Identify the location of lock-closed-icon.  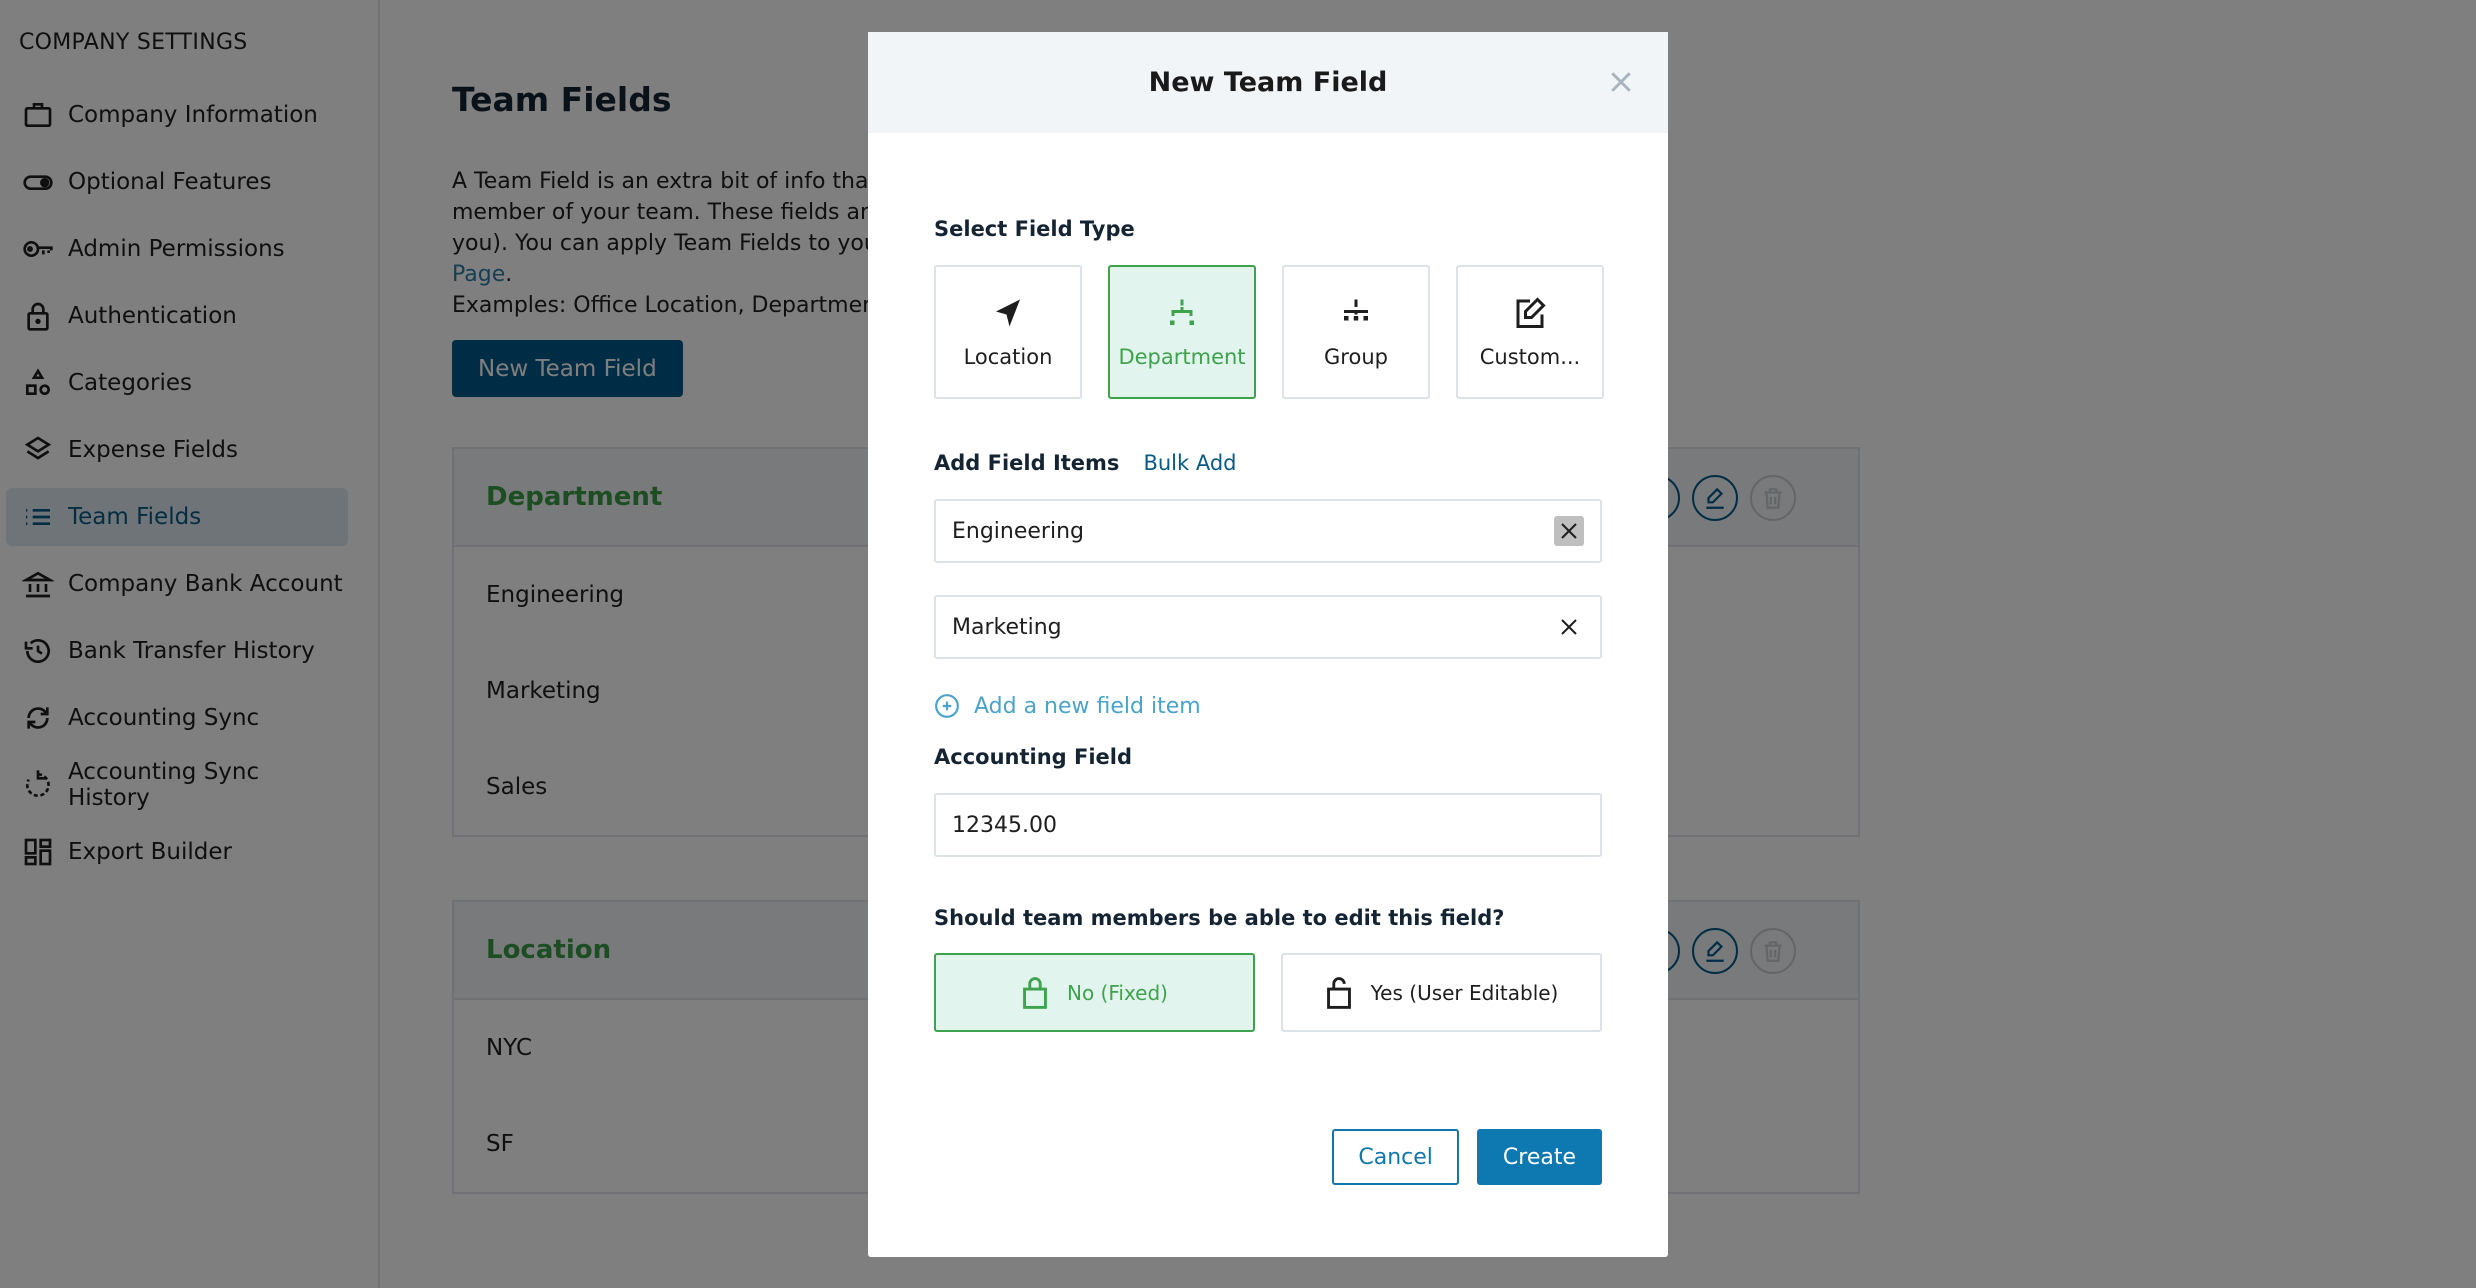
(1035, 992).